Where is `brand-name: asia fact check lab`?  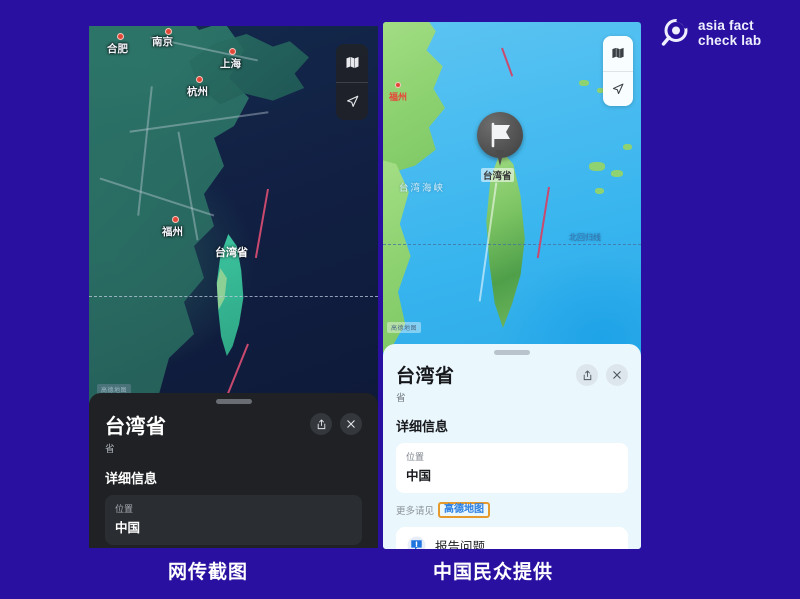 brand-name: asia fact check lab is located at coordinates (729, 33).